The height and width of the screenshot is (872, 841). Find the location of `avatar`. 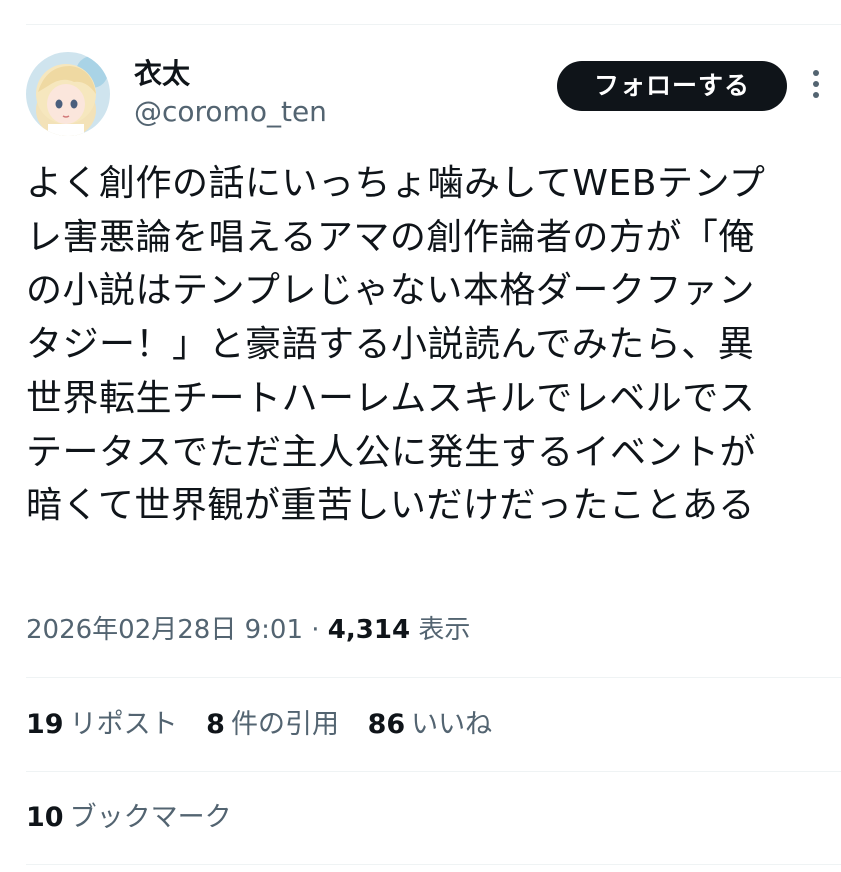

avatar is located at coordinates (68, 94).